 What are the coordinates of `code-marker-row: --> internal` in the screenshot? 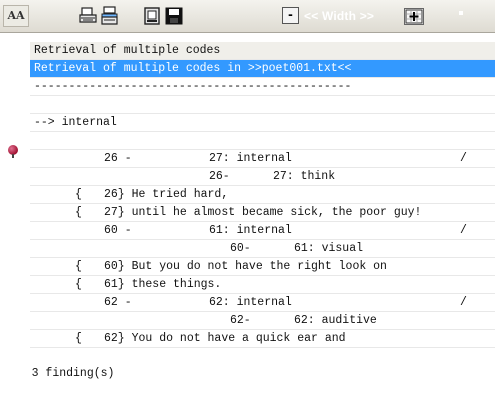 It's located at (262, 123).